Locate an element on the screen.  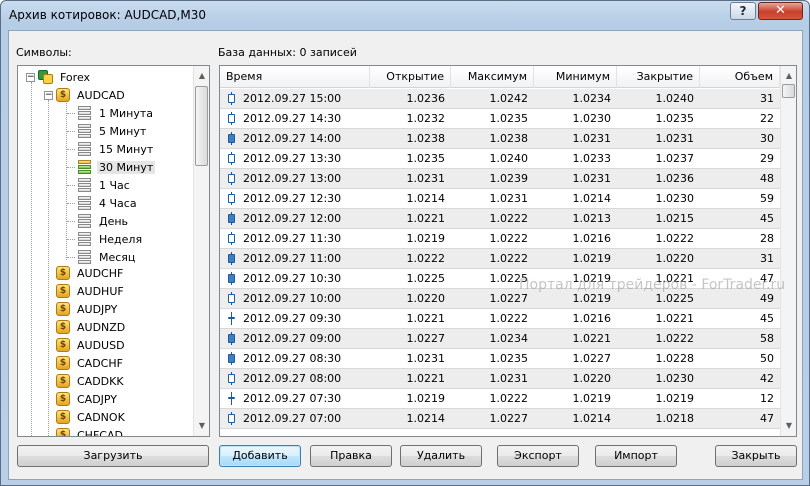
column-header: Открытие is located at coordinates (410, 77).